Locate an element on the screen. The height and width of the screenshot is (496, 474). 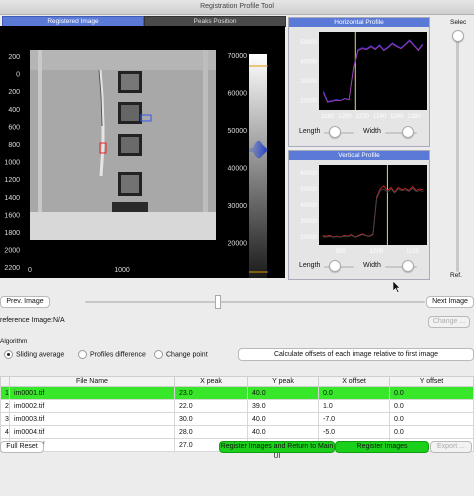
table-cell-xoff: 1.0 is located at coordinates (354, 406).